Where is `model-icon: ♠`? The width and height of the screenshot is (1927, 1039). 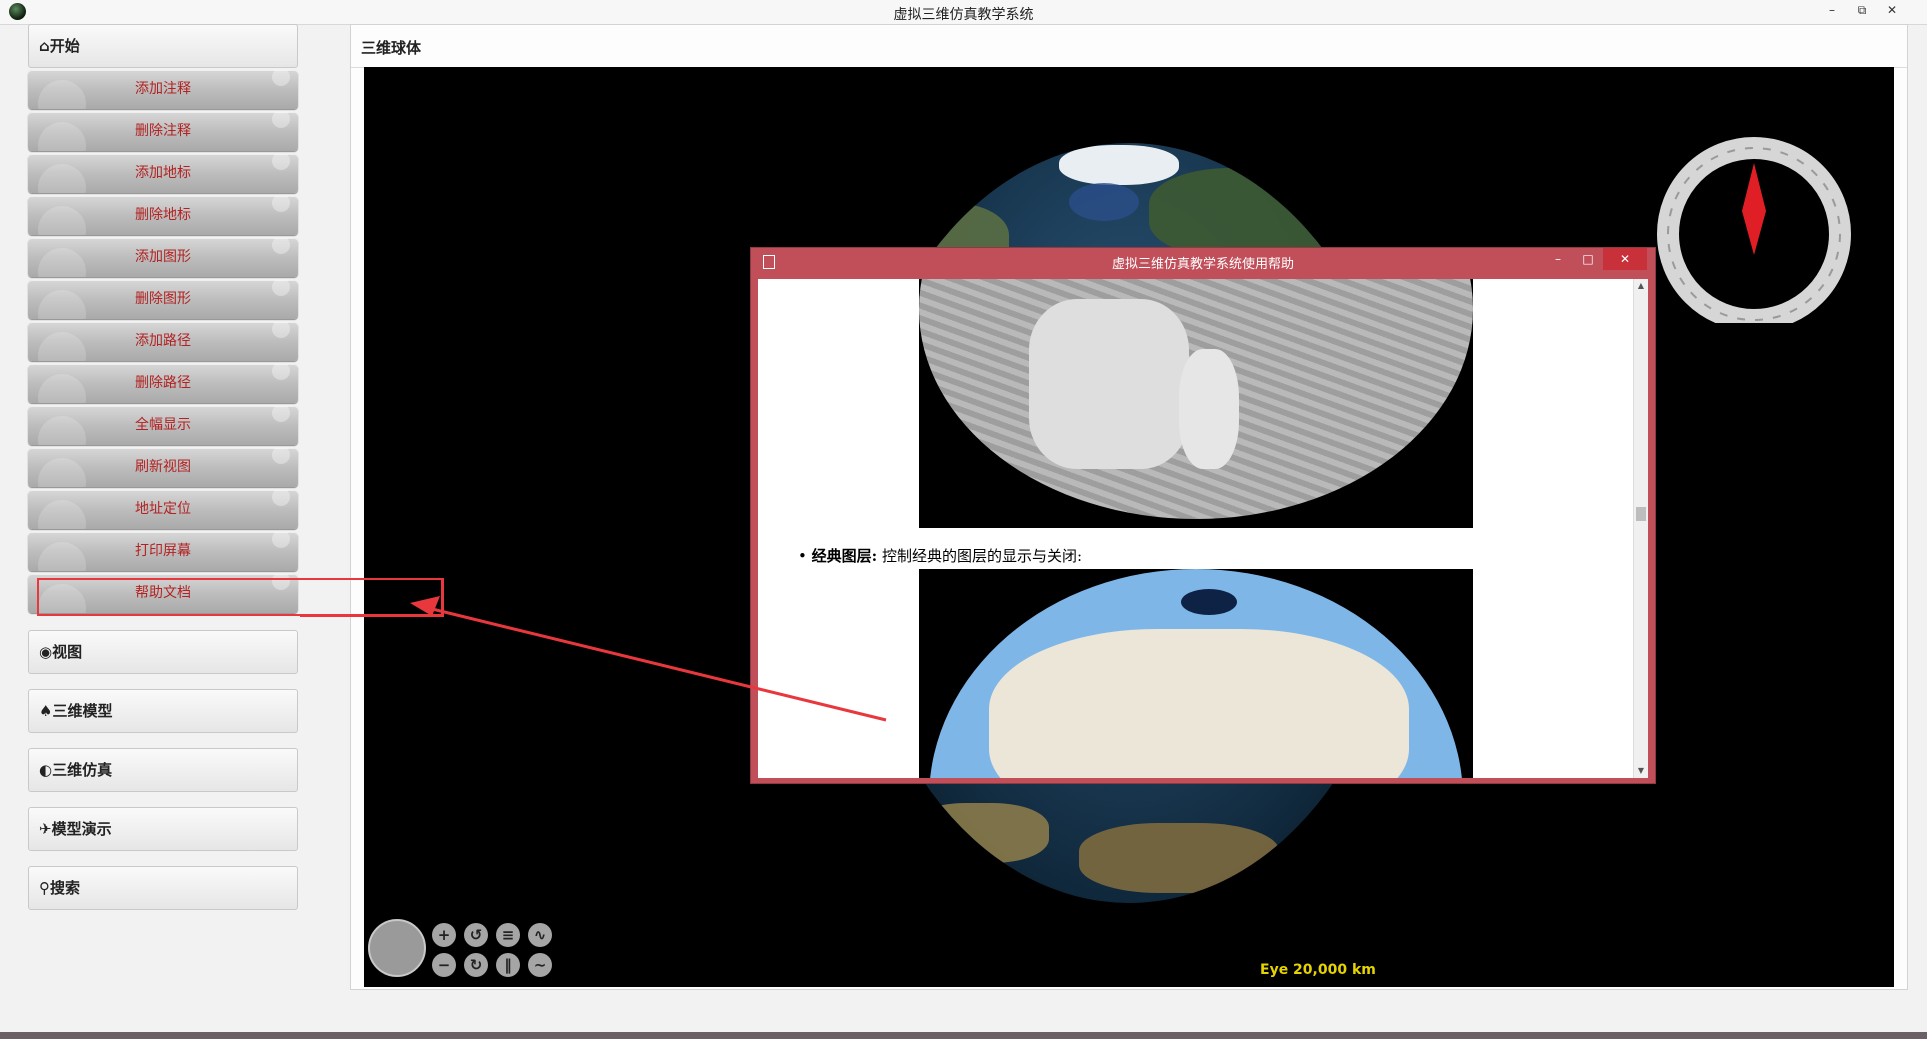
model-icon: ♠ is located at coordinates (46, 711).